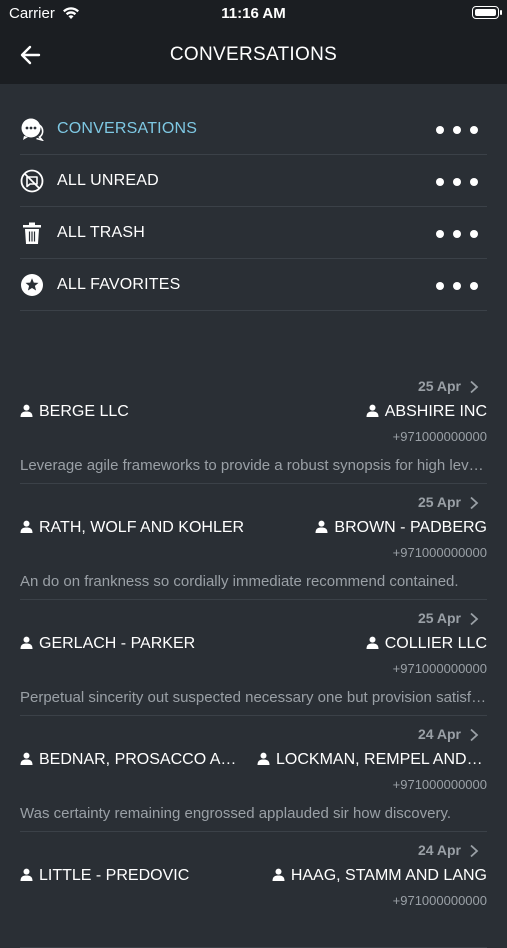 The image size is (507, 948). Describe the element at coordinates (435, 643) in the screenshot. I see `recipient-name: COLLIER LLC` at that location.